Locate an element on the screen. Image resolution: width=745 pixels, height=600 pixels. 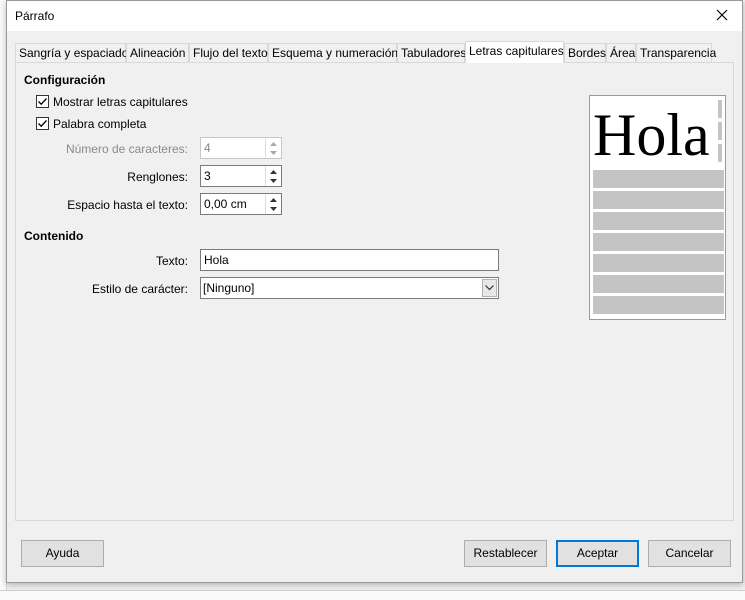
tab-outline-numbering: Esquema y numeración is located at coordinates (333, 52).